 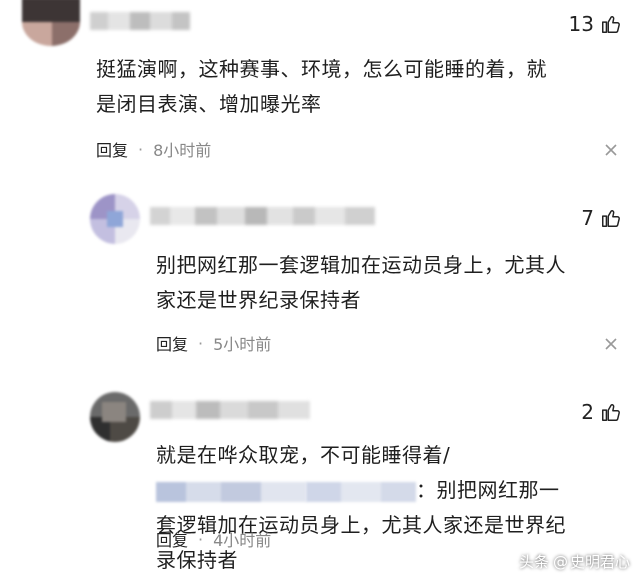 I want to click on comment-meta: 回复 · 8小时前, so click(x=153, y=149).